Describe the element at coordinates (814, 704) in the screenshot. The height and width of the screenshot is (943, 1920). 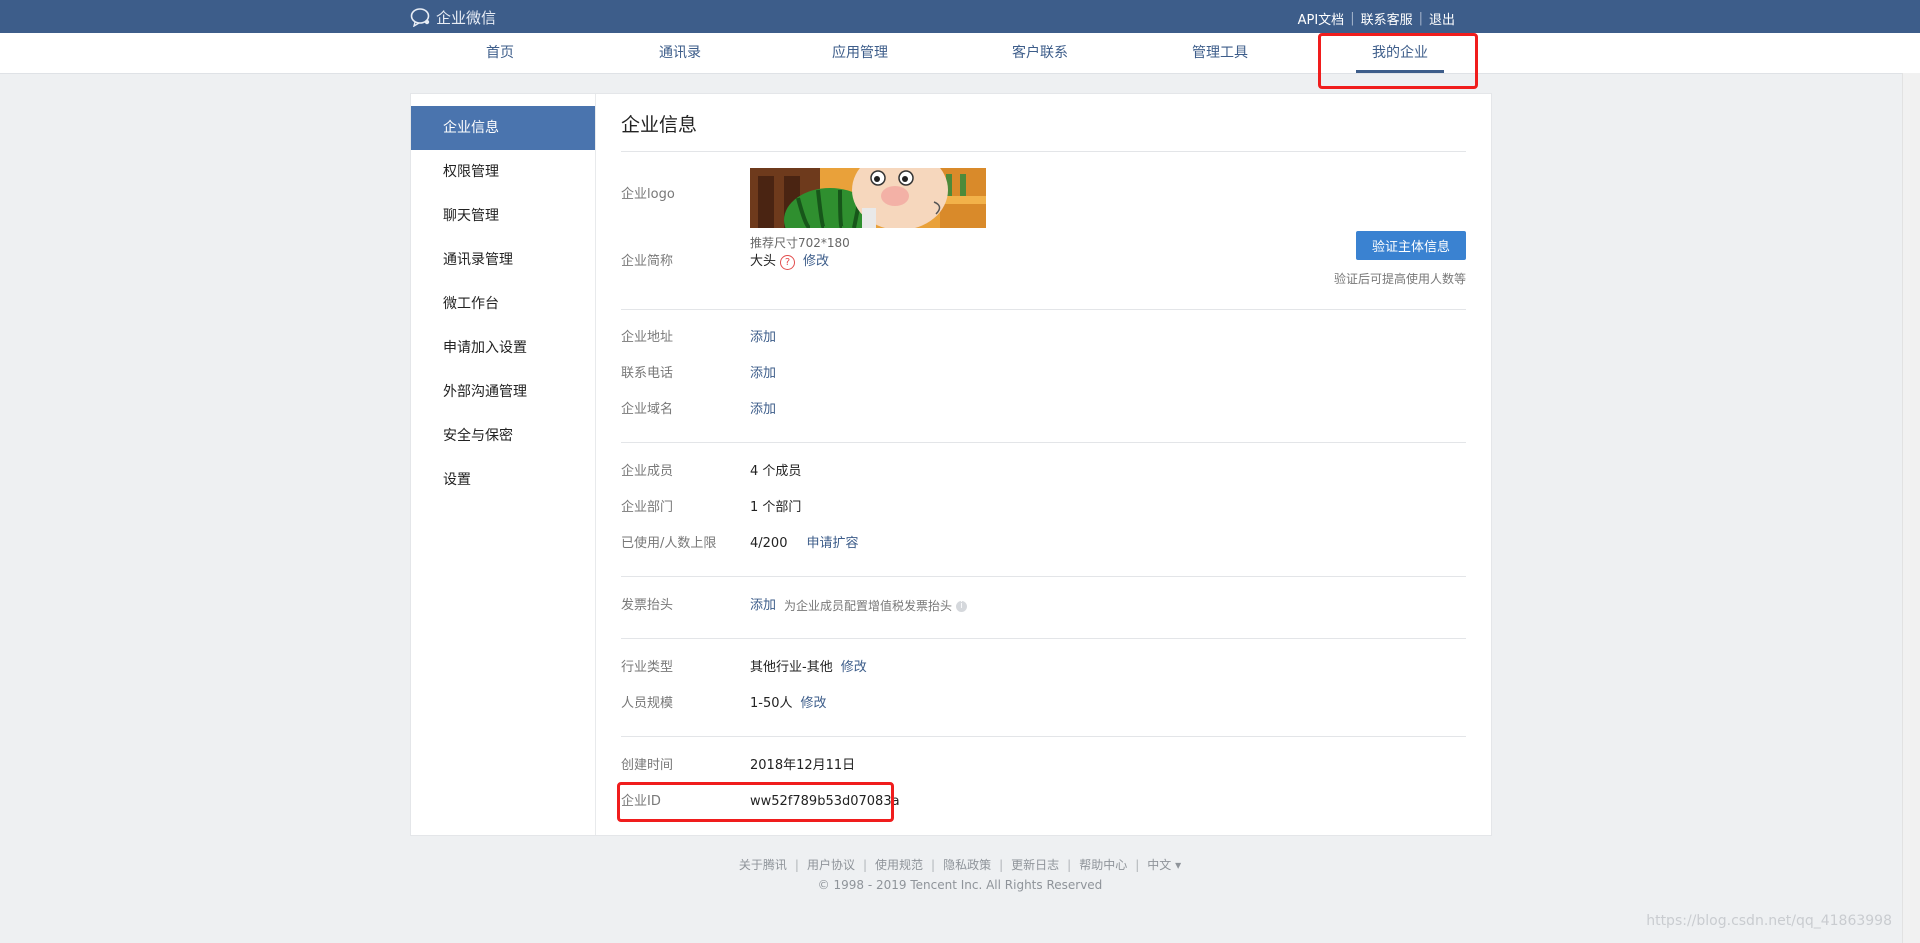
I see `edit-scale-link: 修改` at that location.